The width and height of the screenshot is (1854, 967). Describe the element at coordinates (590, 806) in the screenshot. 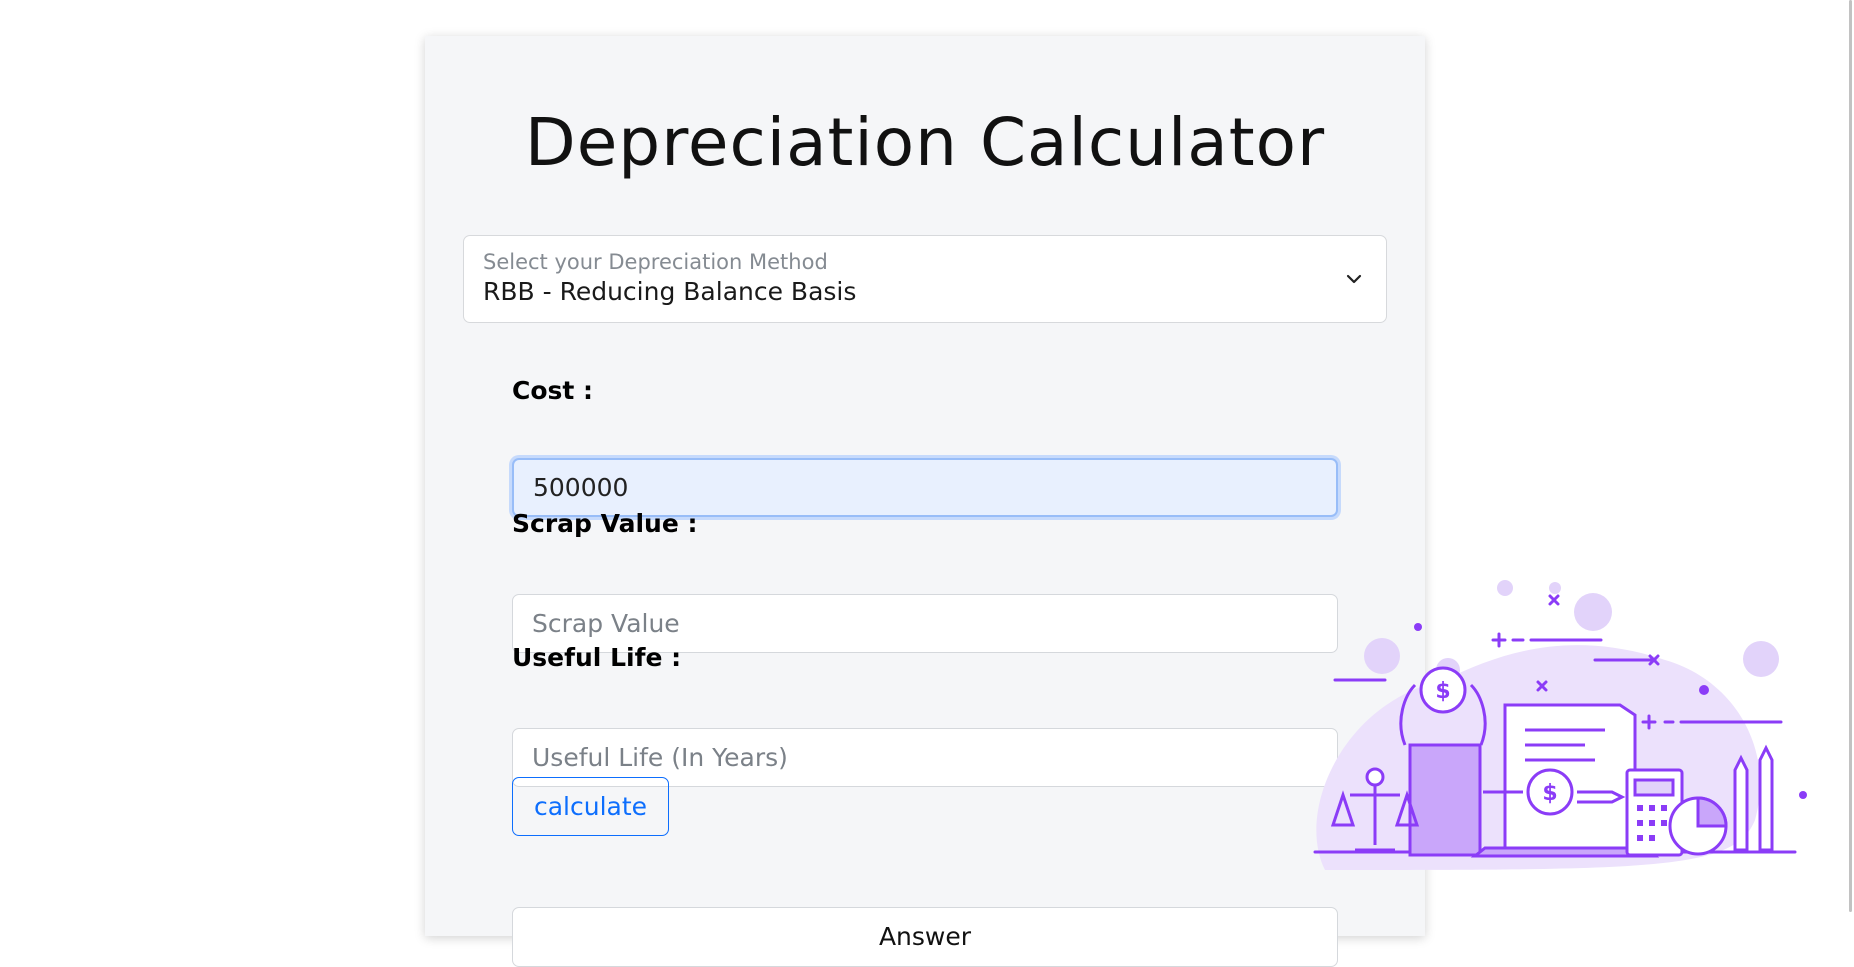

I see `calculate-button: calculate` at that location.